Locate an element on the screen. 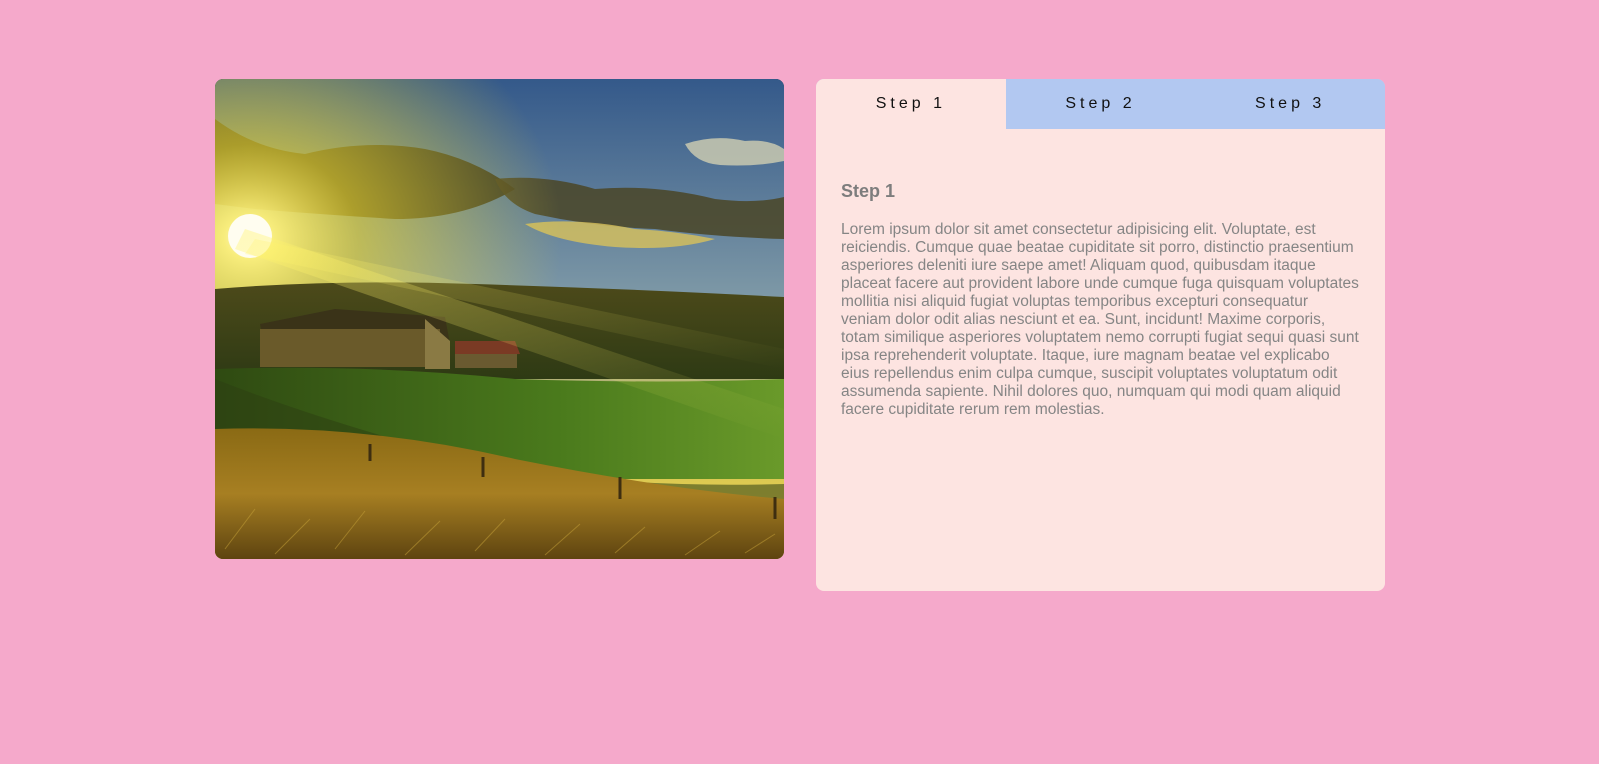  tab-step-1: Step 1 is located at coordinates (911, 104).